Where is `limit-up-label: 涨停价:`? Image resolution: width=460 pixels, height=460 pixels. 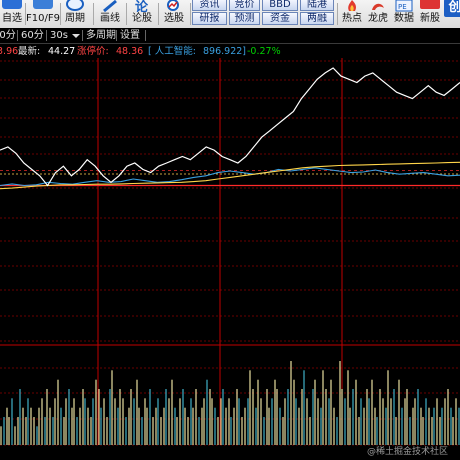 limit-up-label: 涨停价: is located at coordinates (93, 51).